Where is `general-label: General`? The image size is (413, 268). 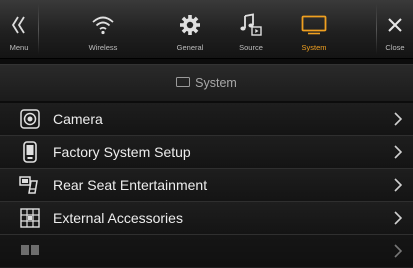
general-label: General is located at coordinates (190, 47).